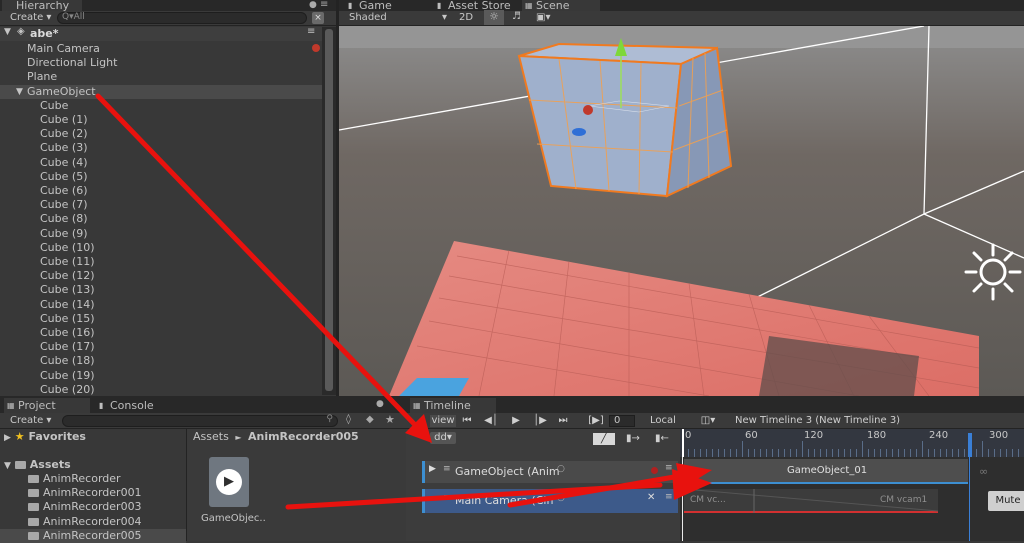 The image size is (1024, 543). What do you see at coordinates (516, 16) in the screenshot?
I see `audio-toggle-icon: ♬` at bounding box center [516, 16].